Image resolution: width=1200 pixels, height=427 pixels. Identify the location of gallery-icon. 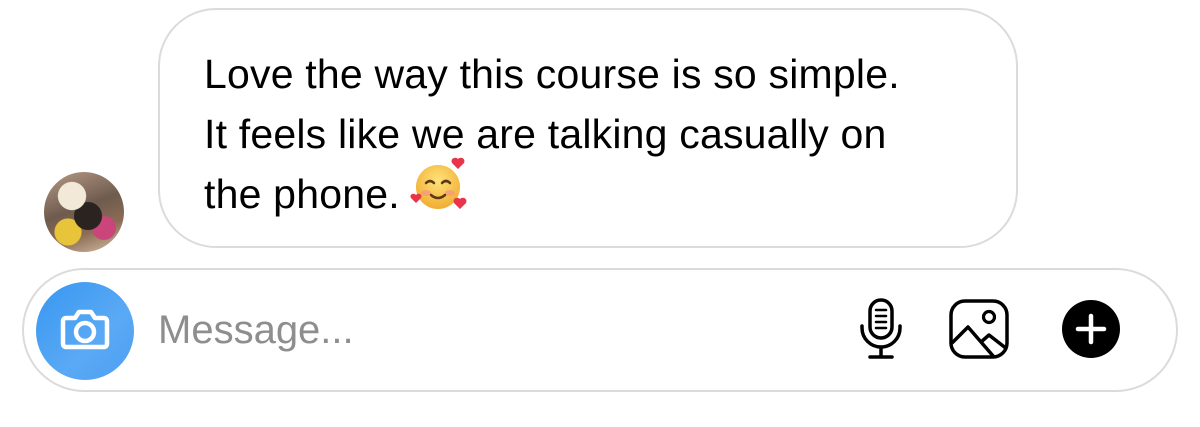
(979, 331).